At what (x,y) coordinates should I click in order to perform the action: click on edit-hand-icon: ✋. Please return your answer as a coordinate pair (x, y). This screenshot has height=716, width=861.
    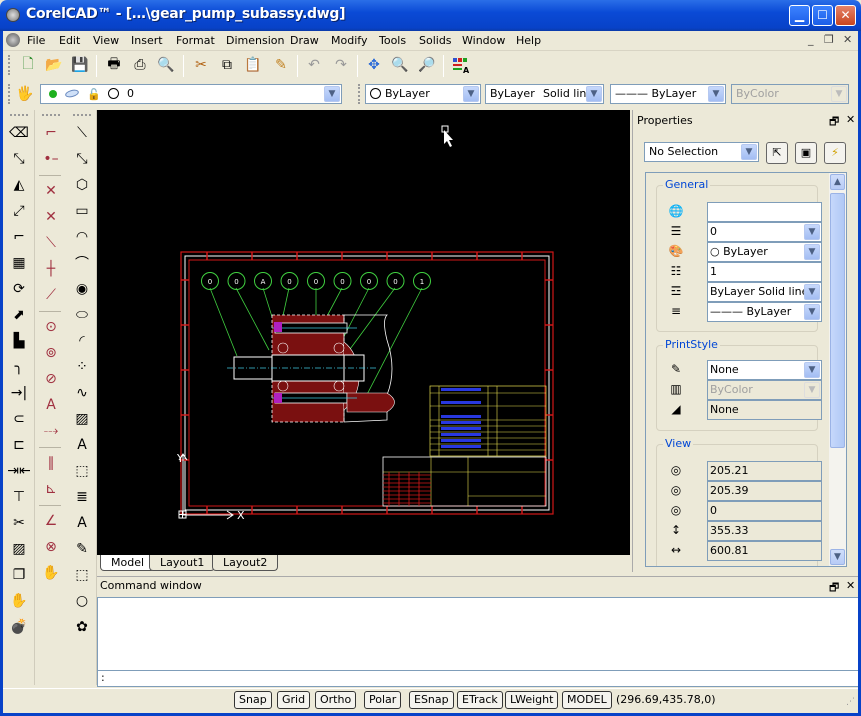
    Looking at the image, I should click on (19, 601).